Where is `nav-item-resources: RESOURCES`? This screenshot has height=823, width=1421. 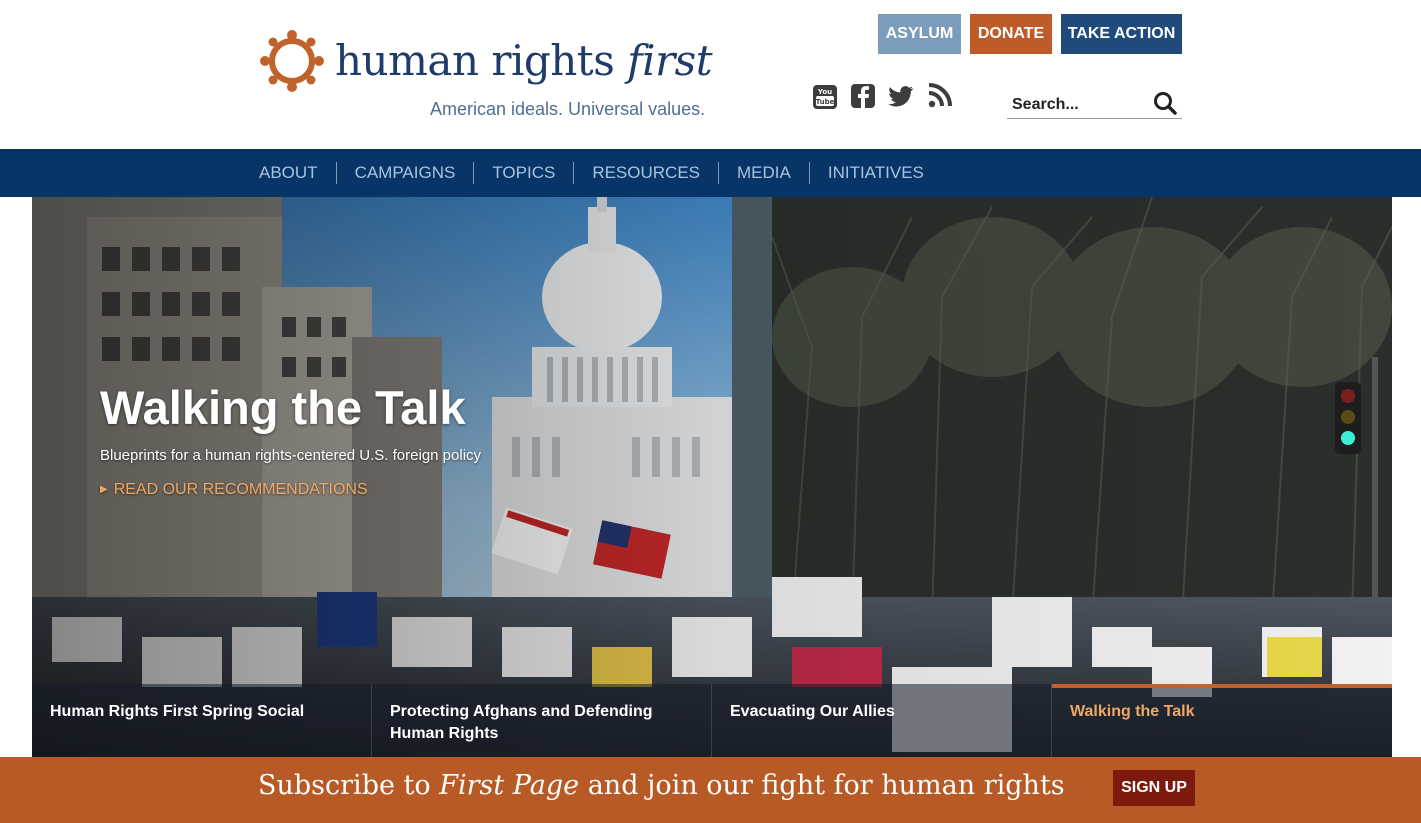
nav-item-resources: RESOURCES is located at coordinates (646, 173).